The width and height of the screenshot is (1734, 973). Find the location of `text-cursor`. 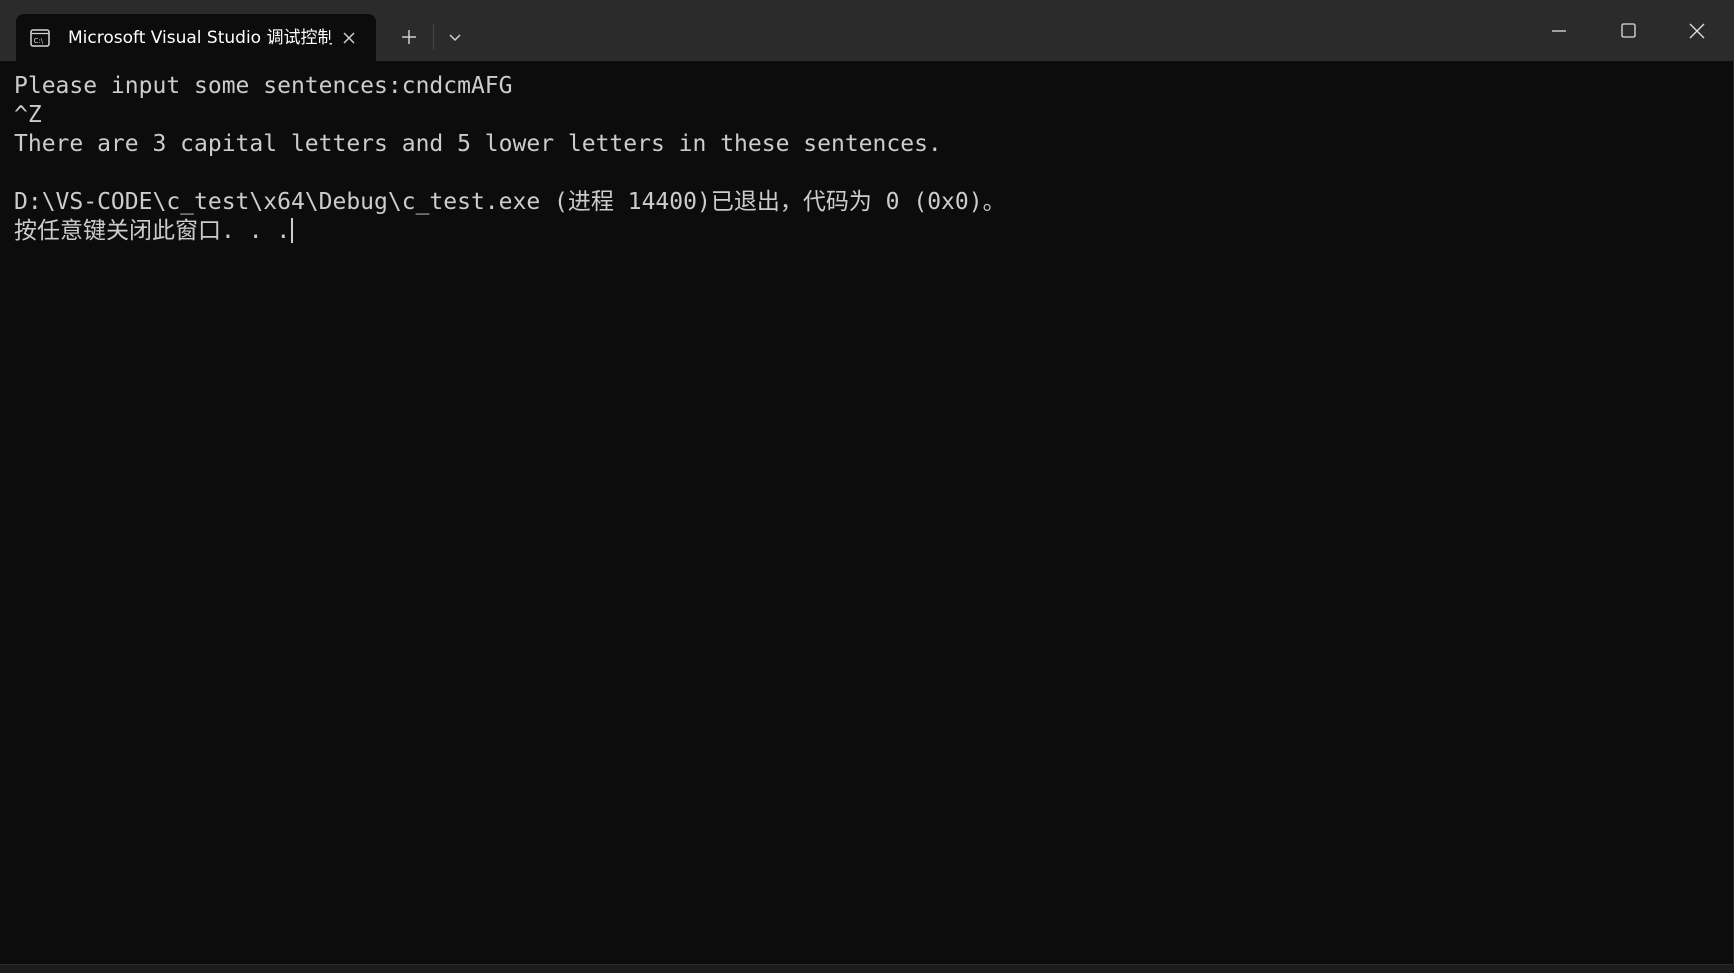

text-cursor is located at coordinates (292, 230).